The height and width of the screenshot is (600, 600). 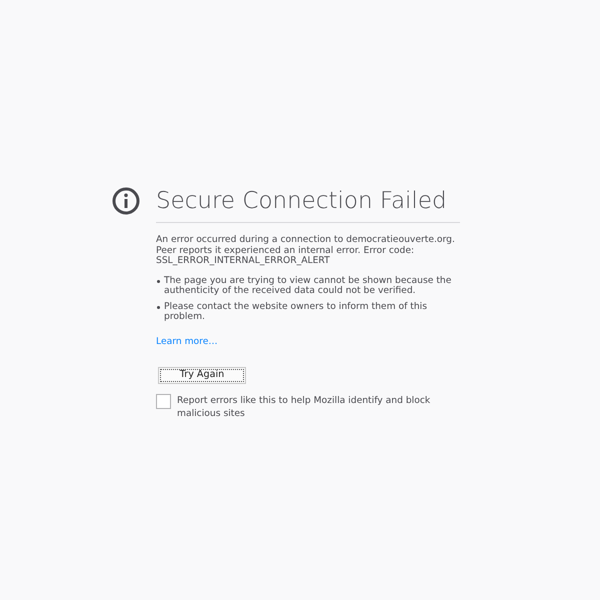 What do you see at coordinates (304, 407) in the screenshot?
I see `report-label: Report errors like this to help Mozilla identify and block malicious sites` at bounding box center [304, 407].